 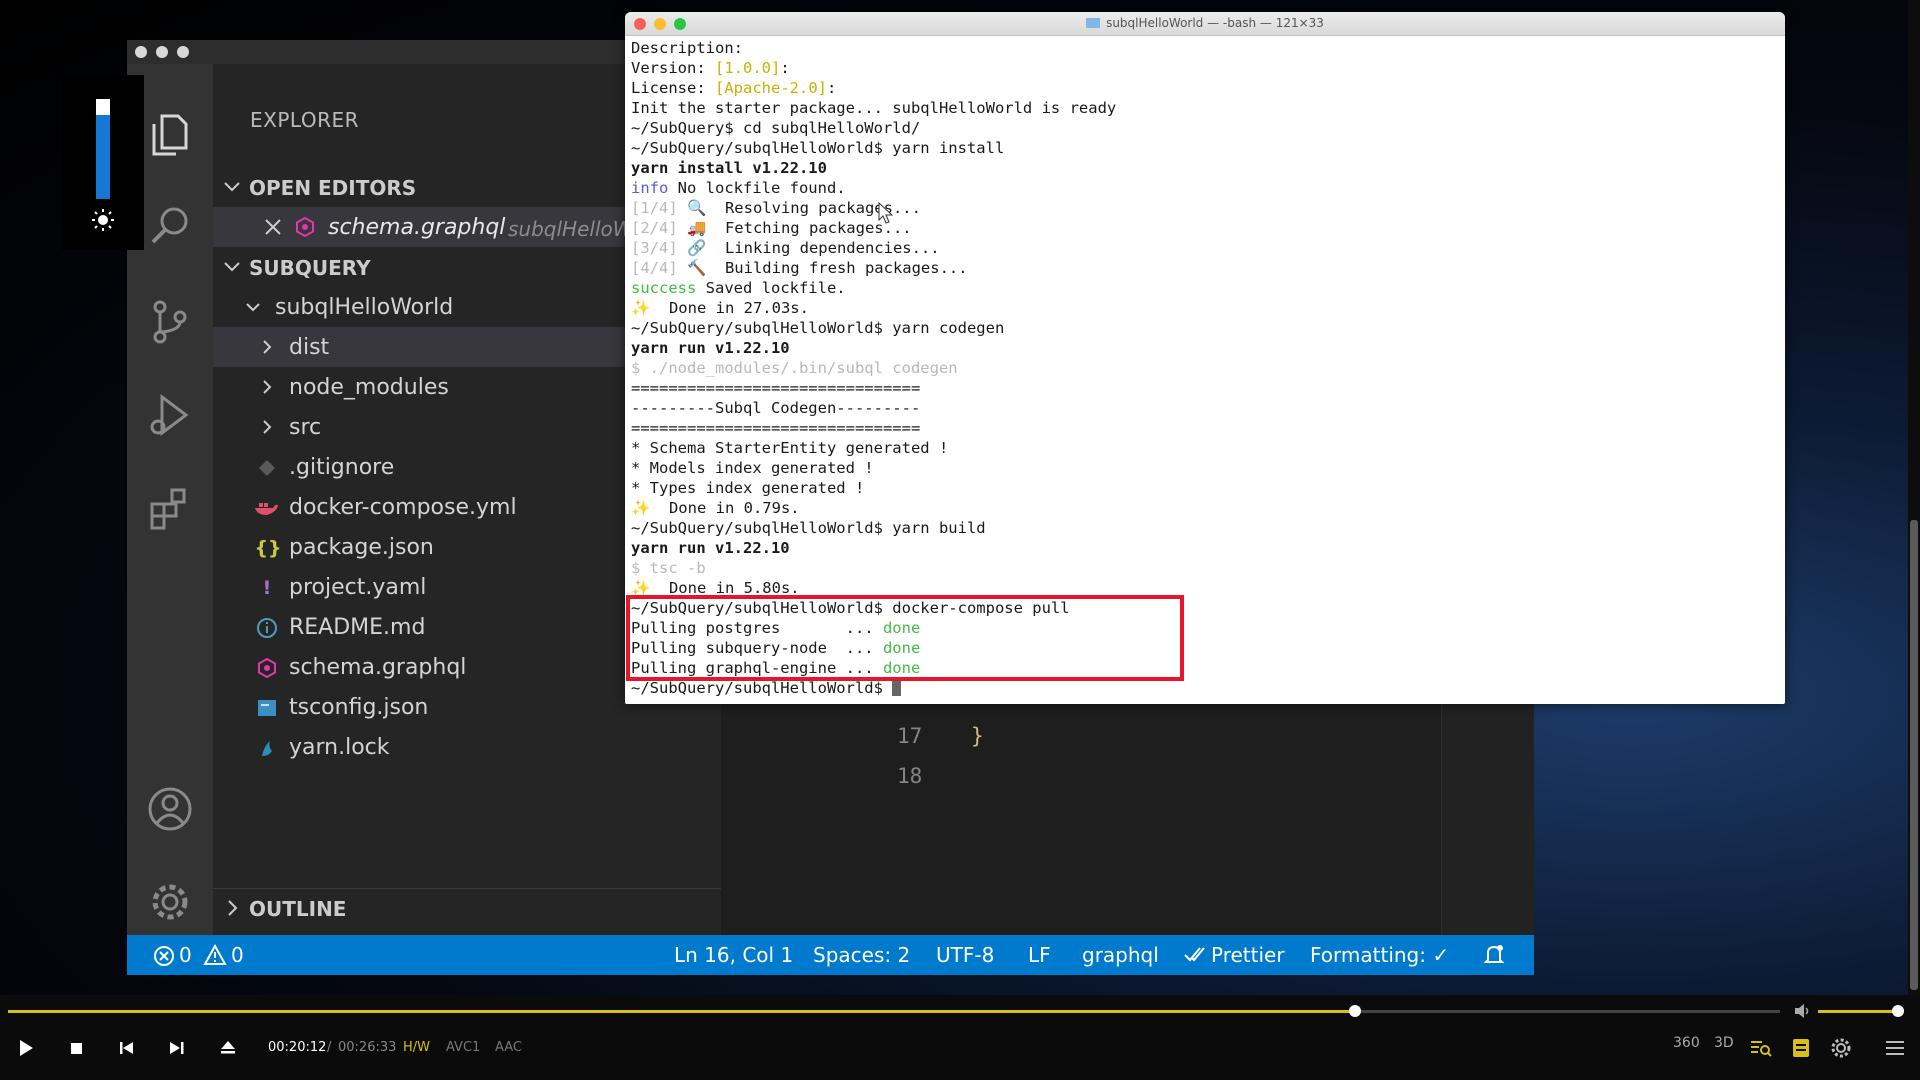 I want to click on terminal-text: ~/SubQuery/subqlHelloWorld$ yarn codegen, so click(x=818, y=328).